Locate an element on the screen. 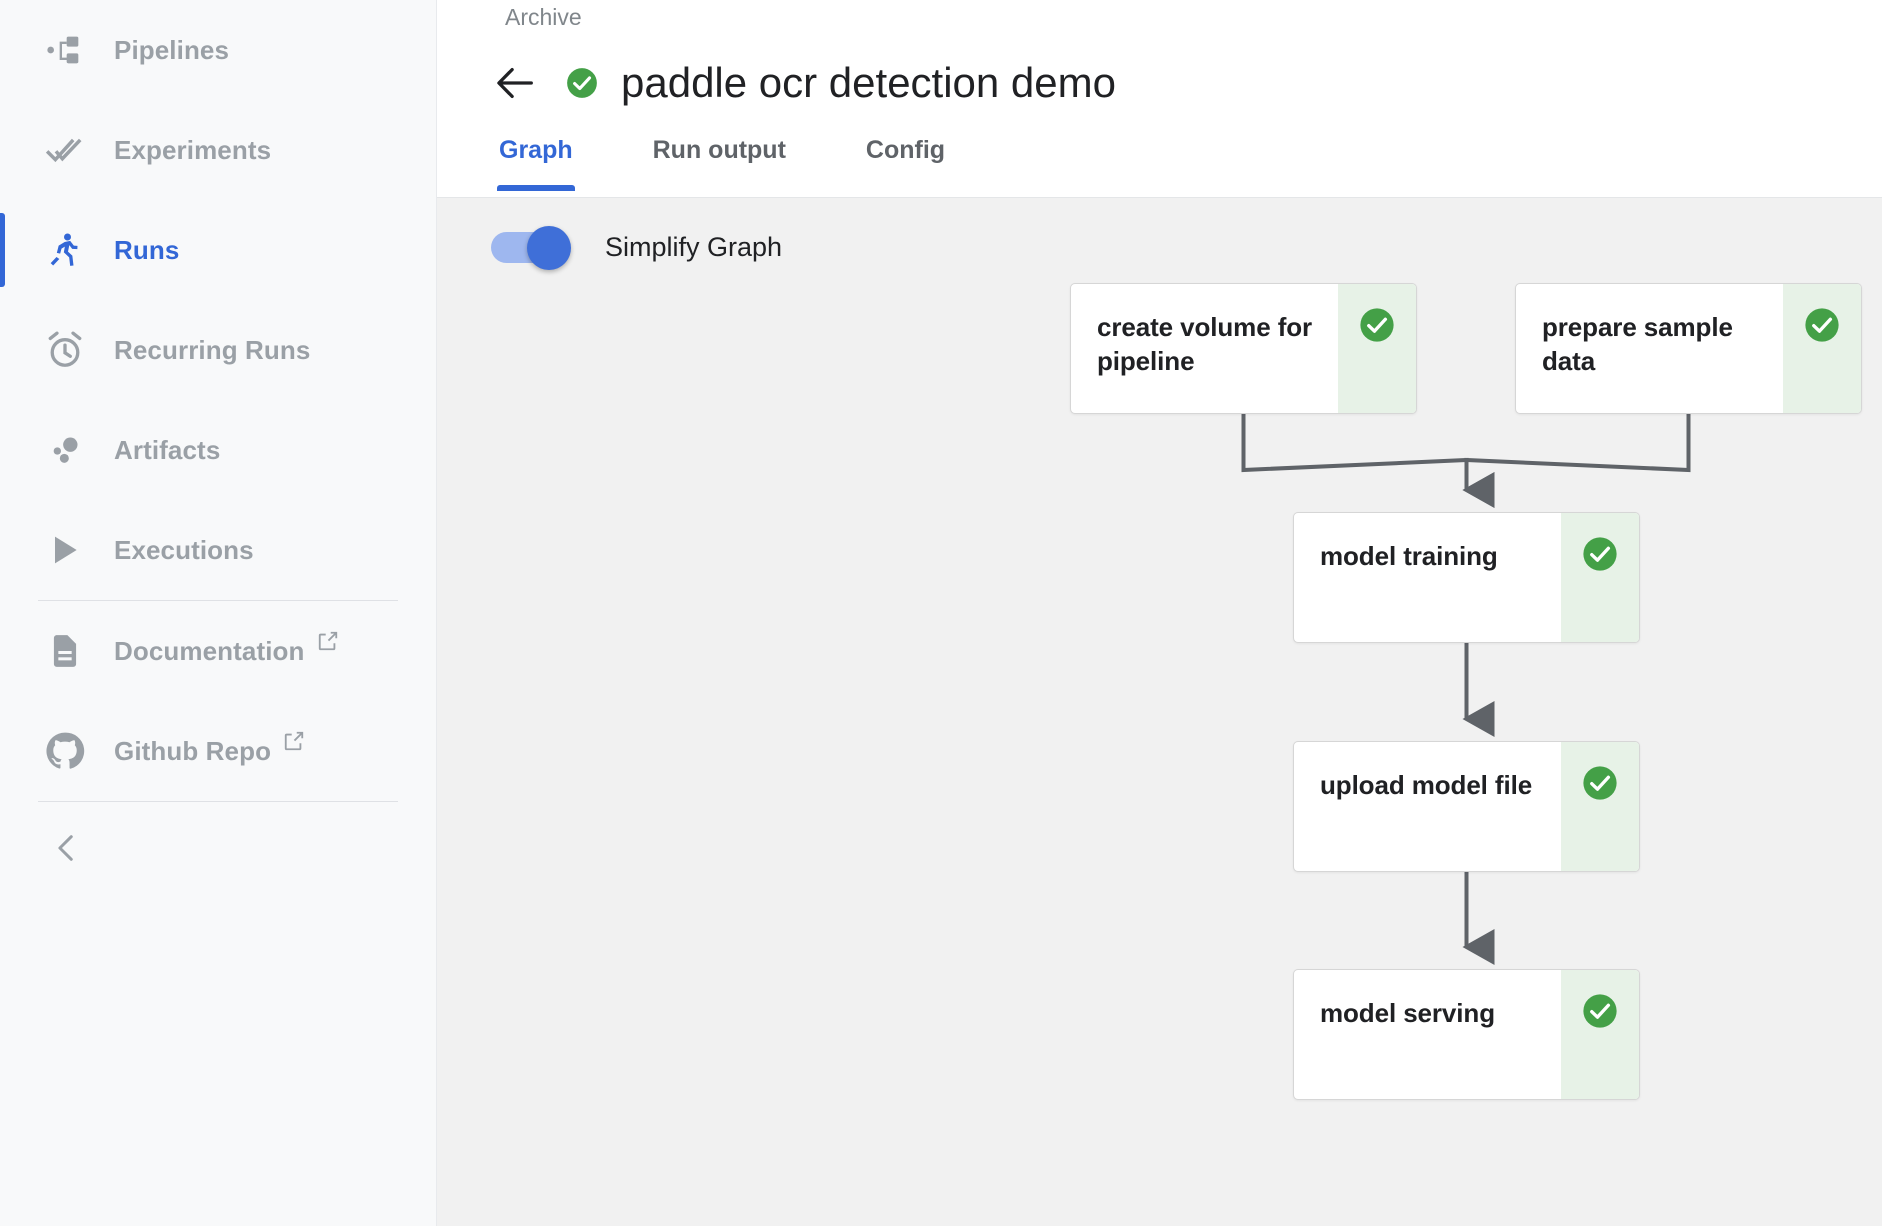 Image resolution: width=1882 pixels, height=1226 pixels. runs-icon is located at coordinates (65, 250).